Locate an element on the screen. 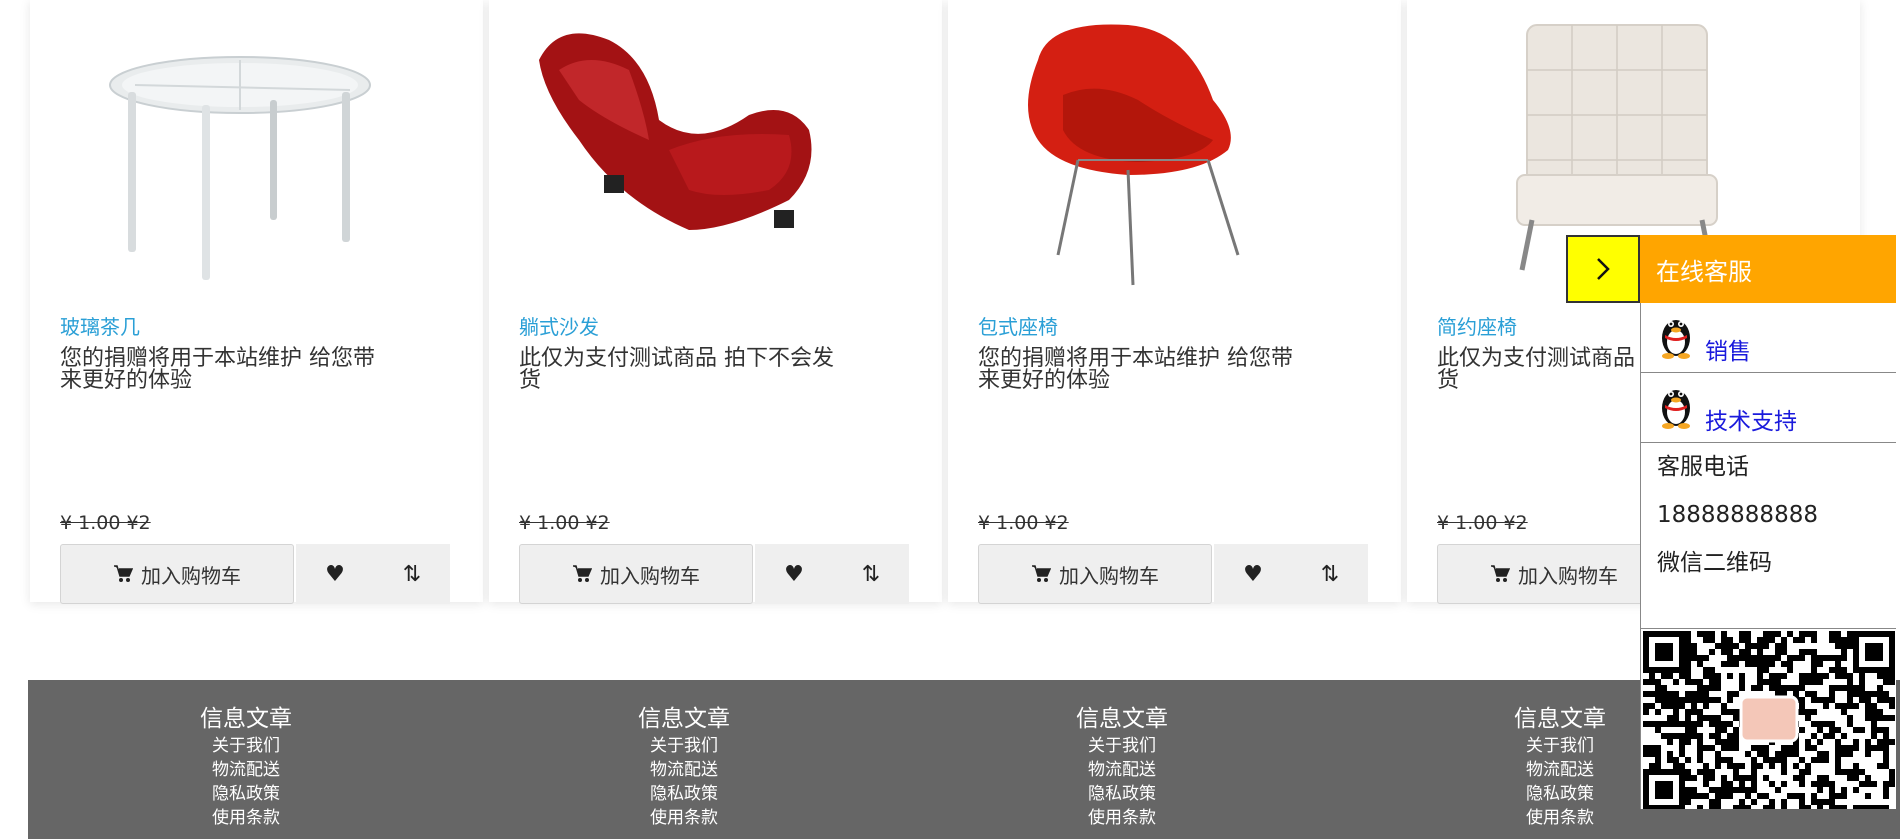 The image size is (1900, 839). cs-wechat-label: 微信二维码 is located at coordinates (1714, 563).